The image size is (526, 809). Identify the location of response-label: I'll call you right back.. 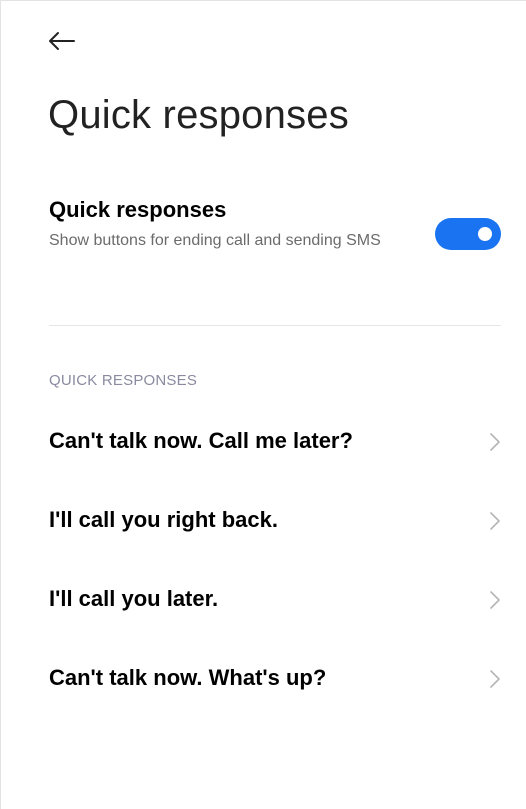
(163, 519).